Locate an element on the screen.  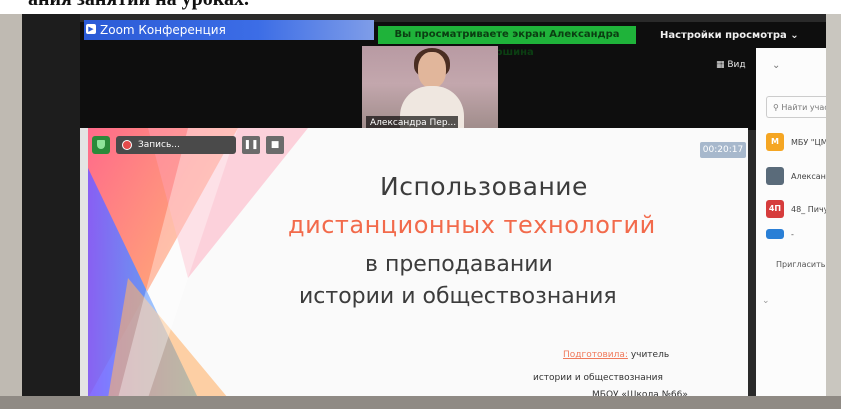
slide-title-line1: Использование is located at coordinates (484, 186).